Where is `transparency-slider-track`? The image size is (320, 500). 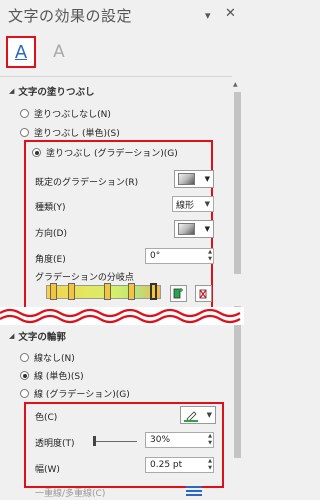
transparency-slider-track is located at coordinates (115, 441).